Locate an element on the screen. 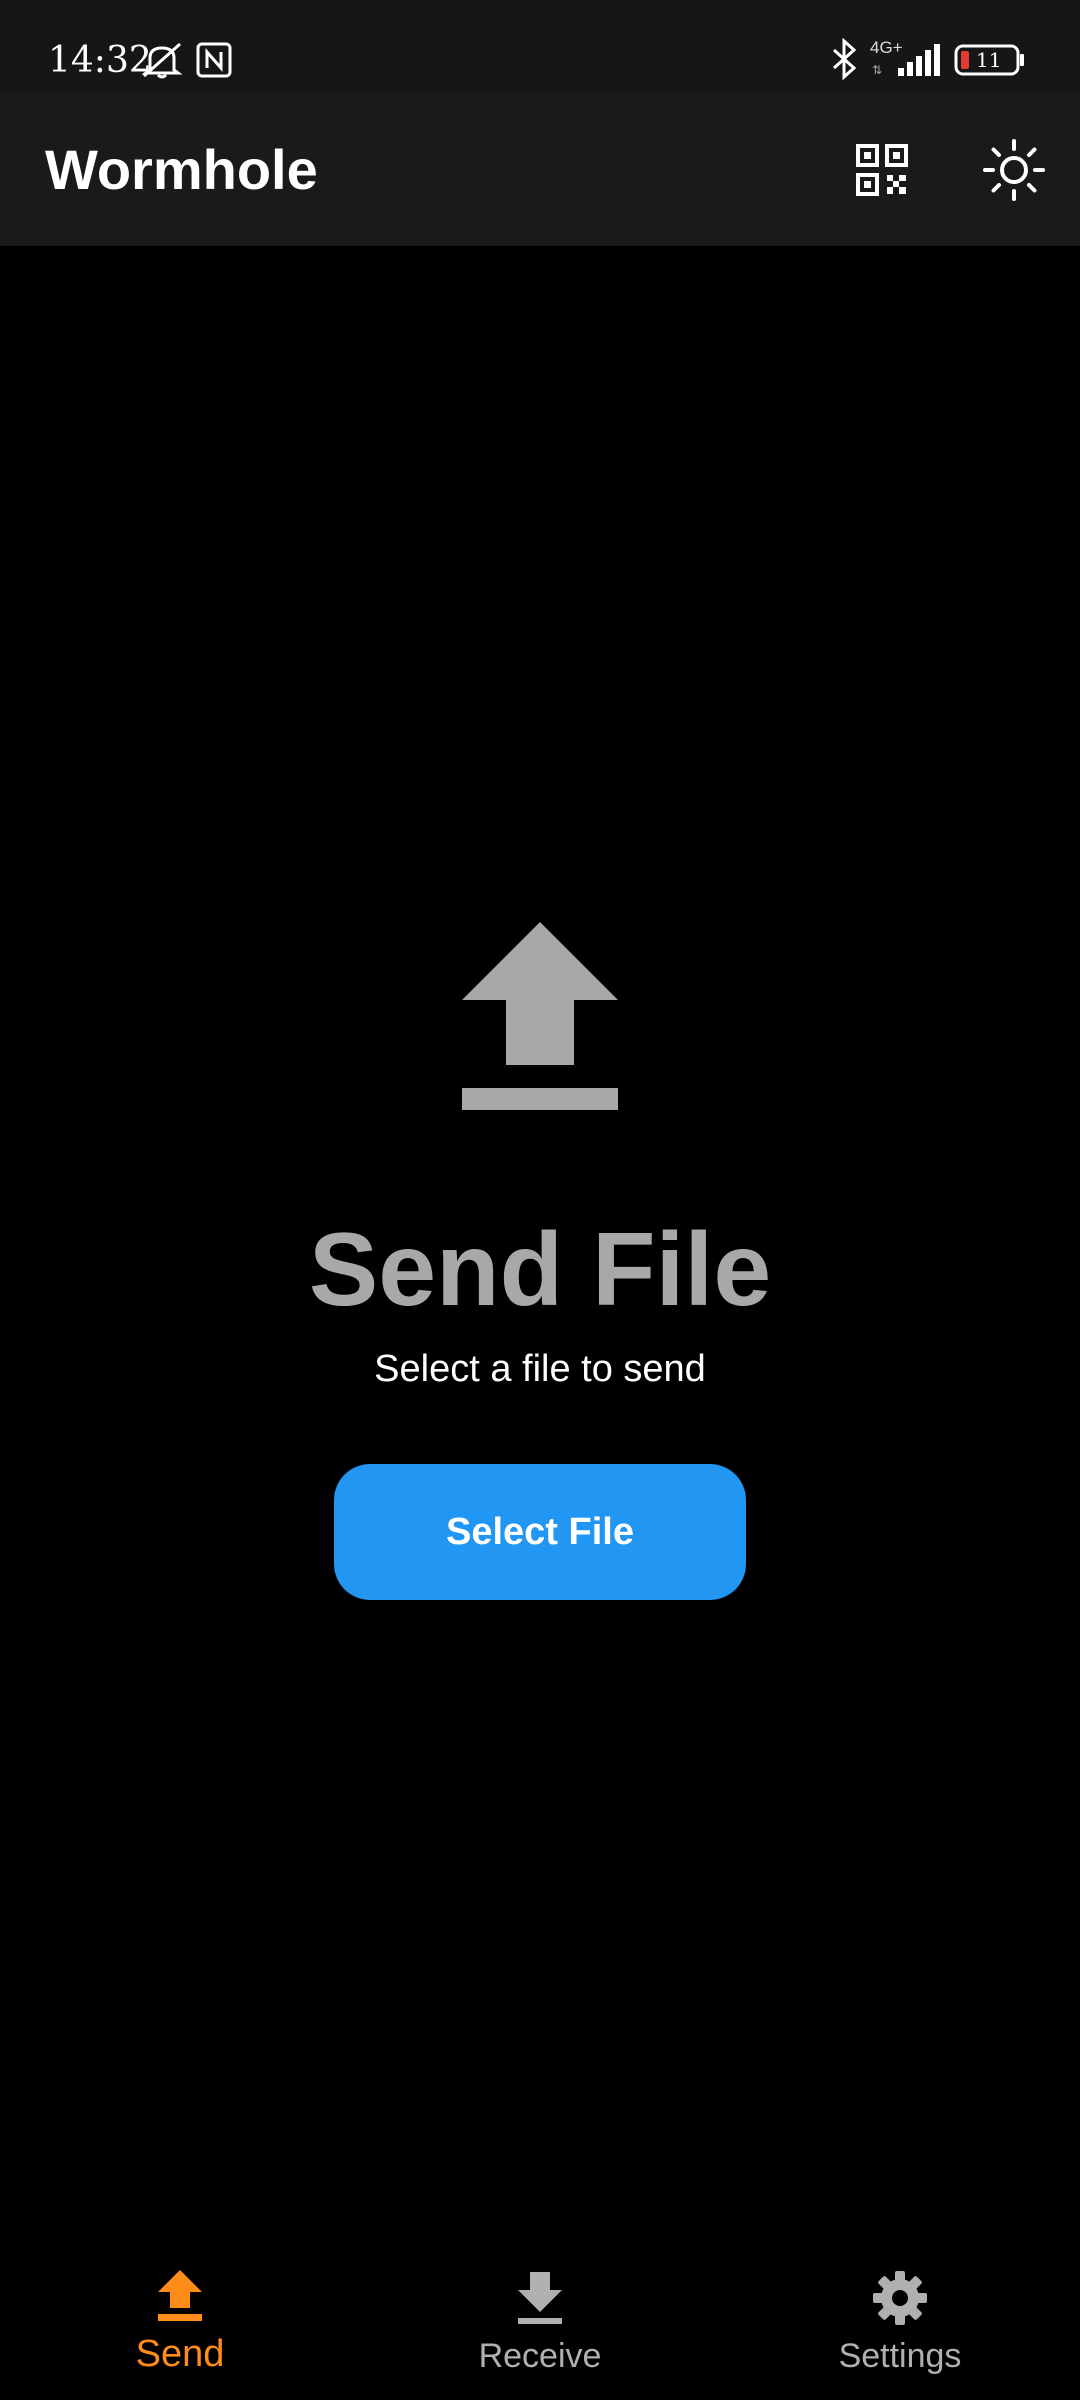 Image resolution: width=1080 pixels, height=2400 pixels. nav-item-settings: Settings is located at coordinates (900, 2323).